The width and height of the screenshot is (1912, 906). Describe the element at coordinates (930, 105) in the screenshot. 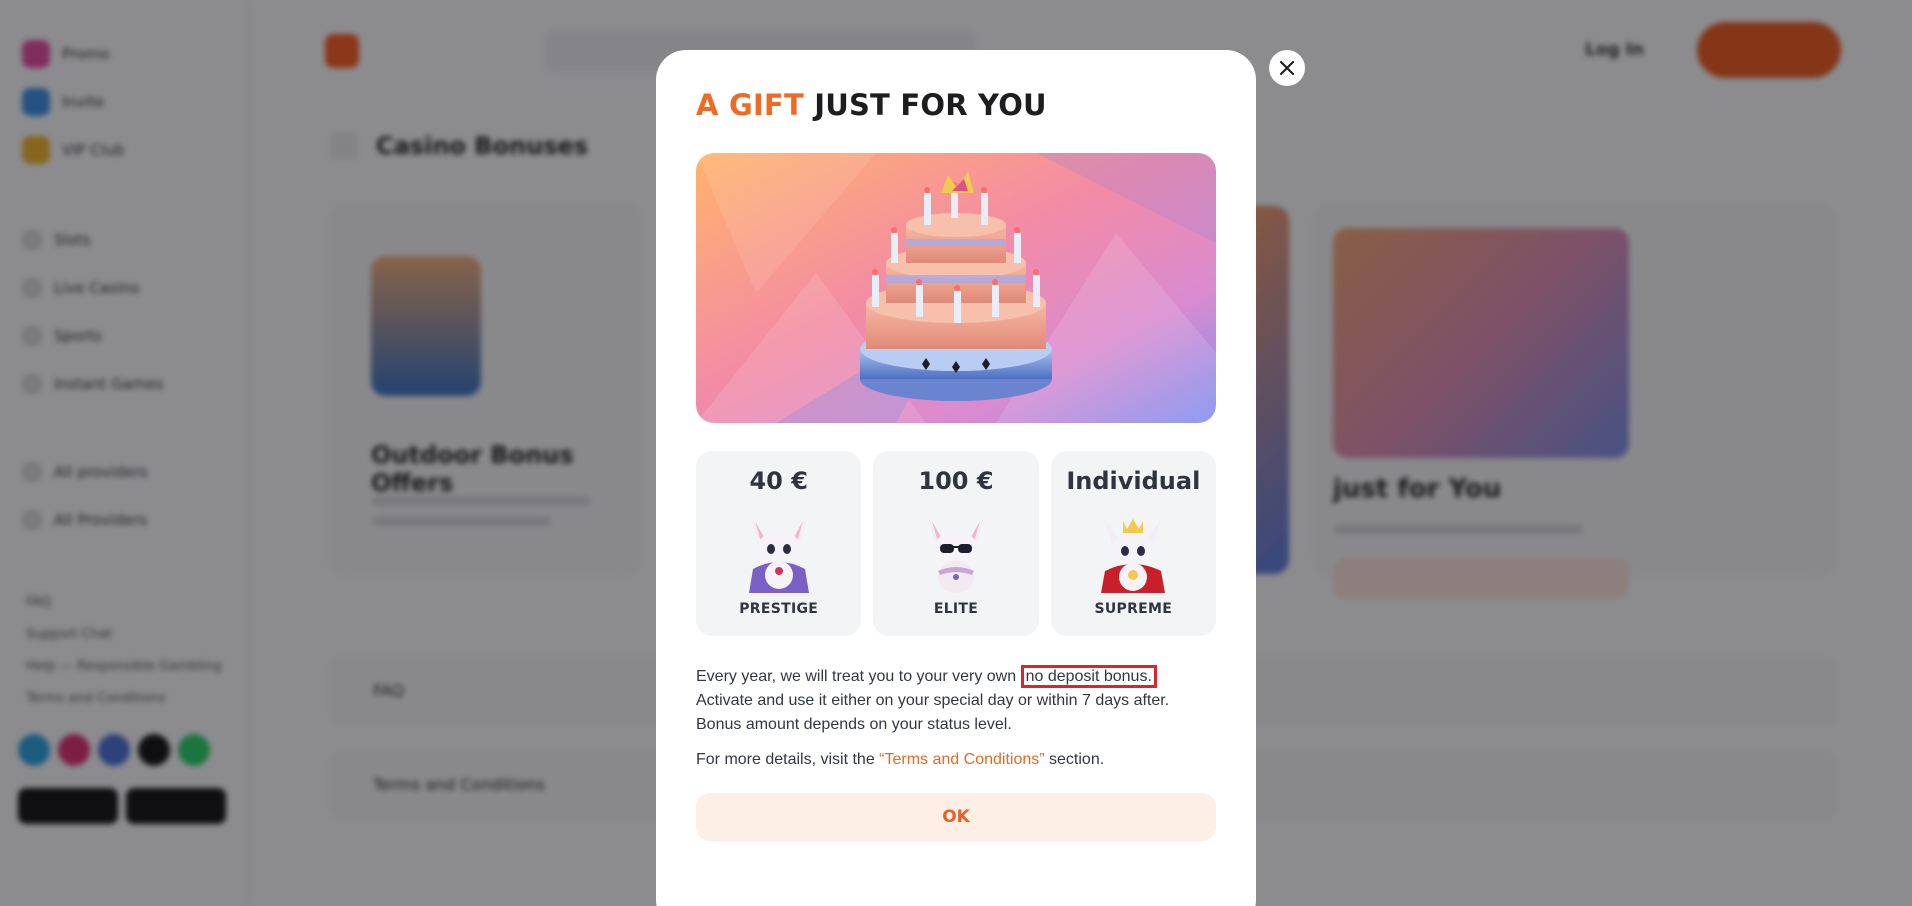

I see `modal-title-rest: JUST FOR YOU` at that location.